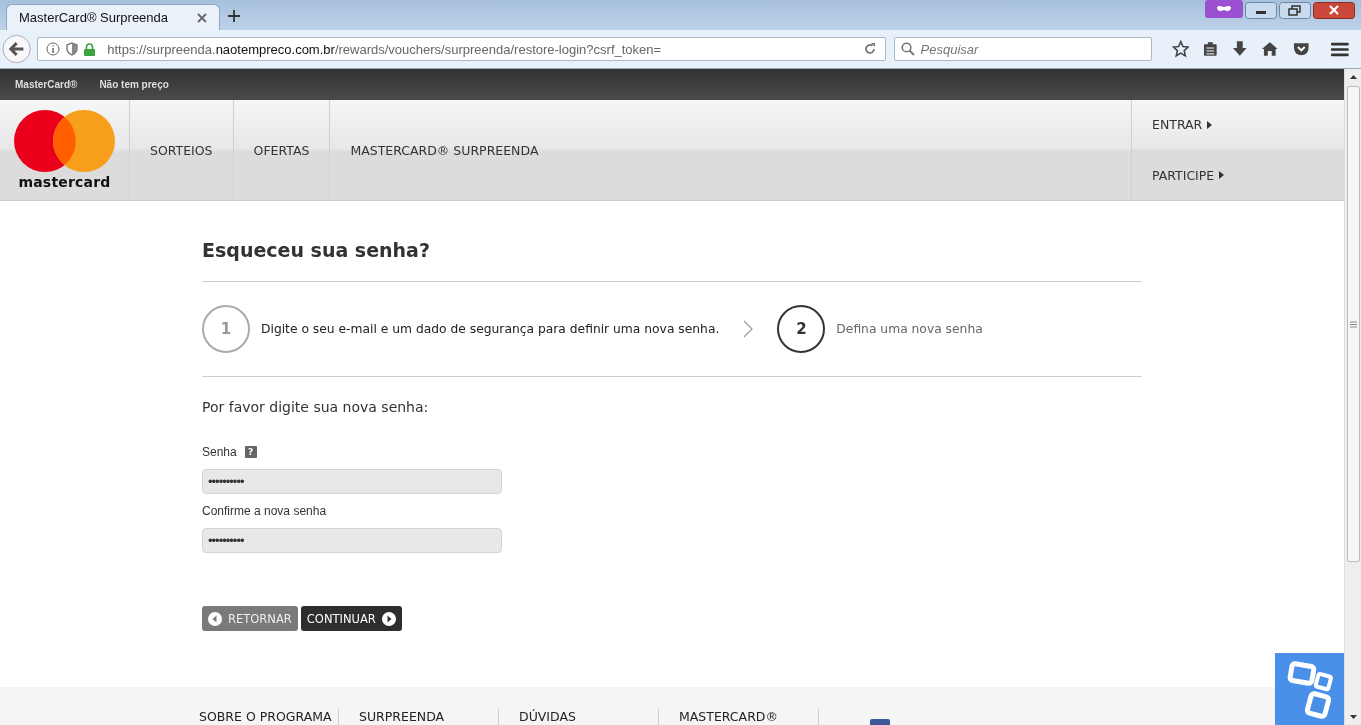  Describe the element at coordinates (801, 329) in the screenshot. I see `step-number: 2` at that location.